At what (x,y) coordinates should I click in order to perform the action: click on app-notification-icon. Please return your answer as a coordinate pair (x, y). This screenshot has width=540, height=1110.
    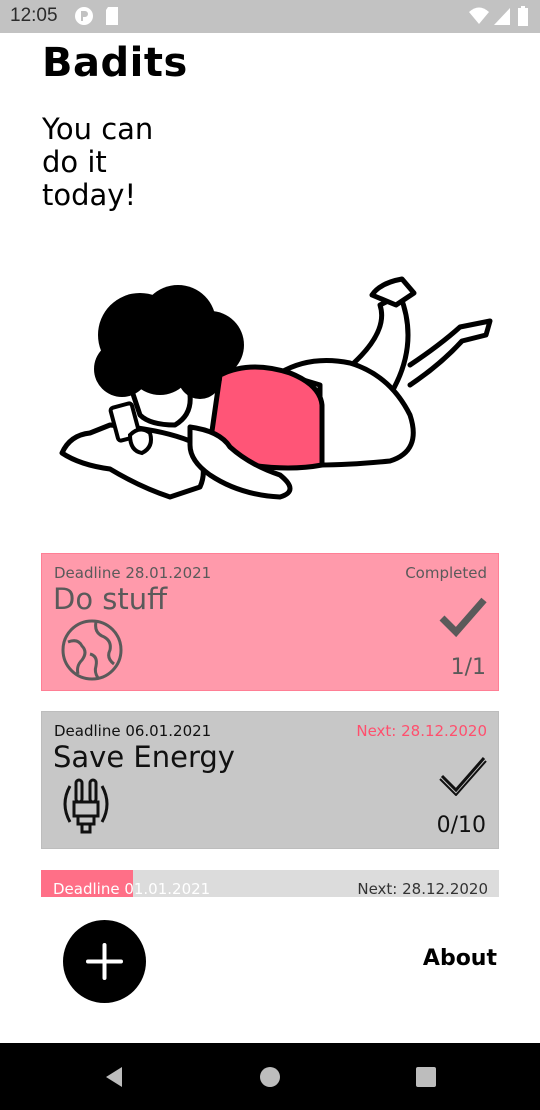
    Looking at the image, I should click on (84, 16).